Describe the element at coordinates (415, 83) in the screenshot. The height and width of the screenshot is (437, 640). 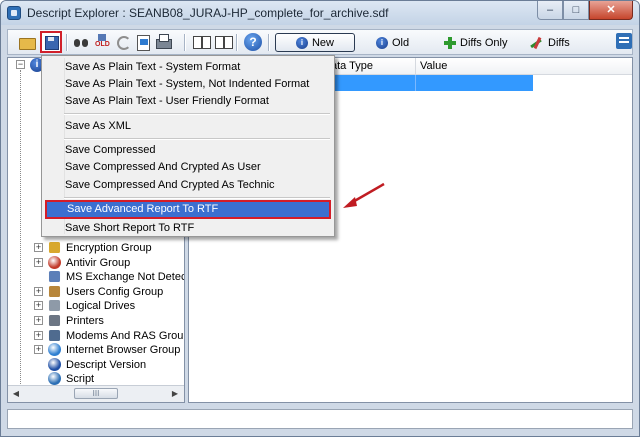
I see `column-divider` at that location.